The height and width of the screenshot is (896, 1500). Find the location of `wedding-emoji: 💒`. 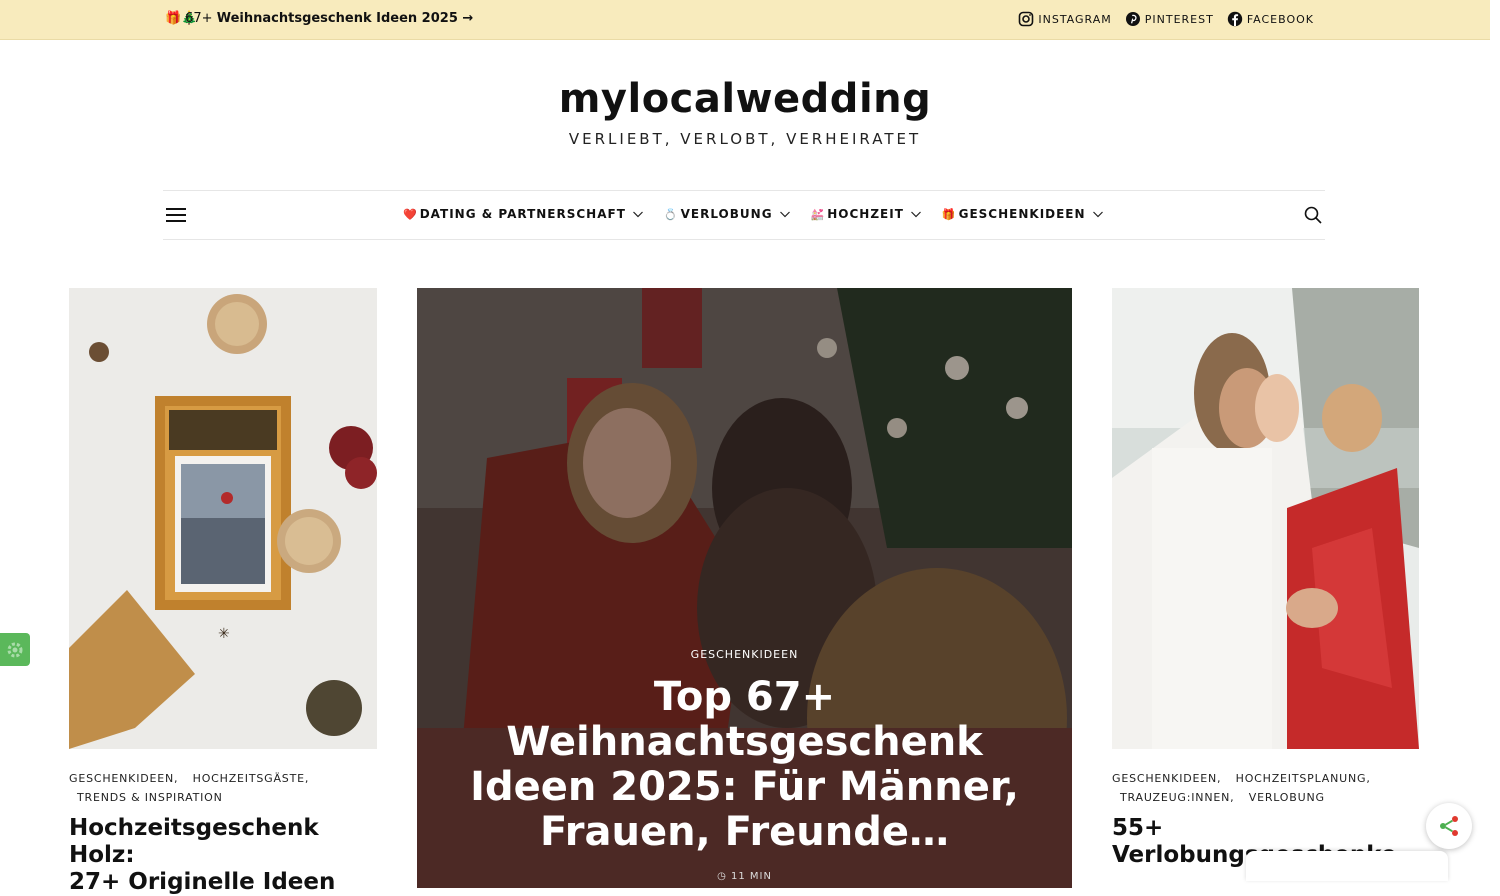

wedding-emoji: 💒 is located at coordinates (818, 214).